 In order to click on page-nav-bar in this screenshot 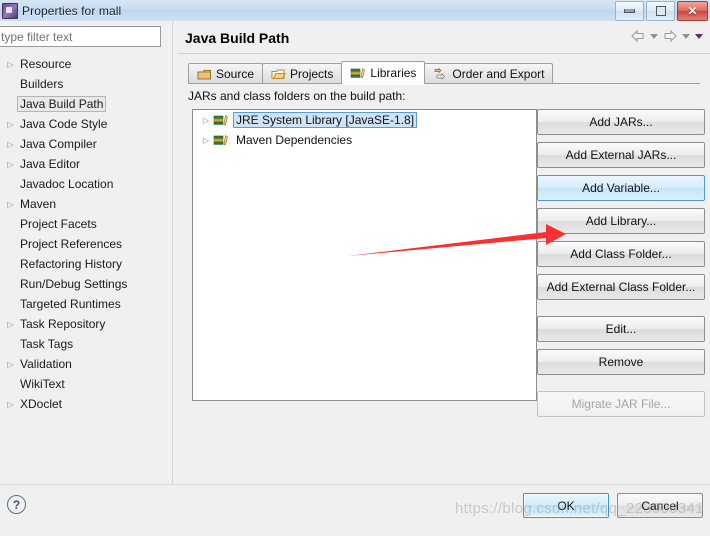, I will do `click(667, 36)`.